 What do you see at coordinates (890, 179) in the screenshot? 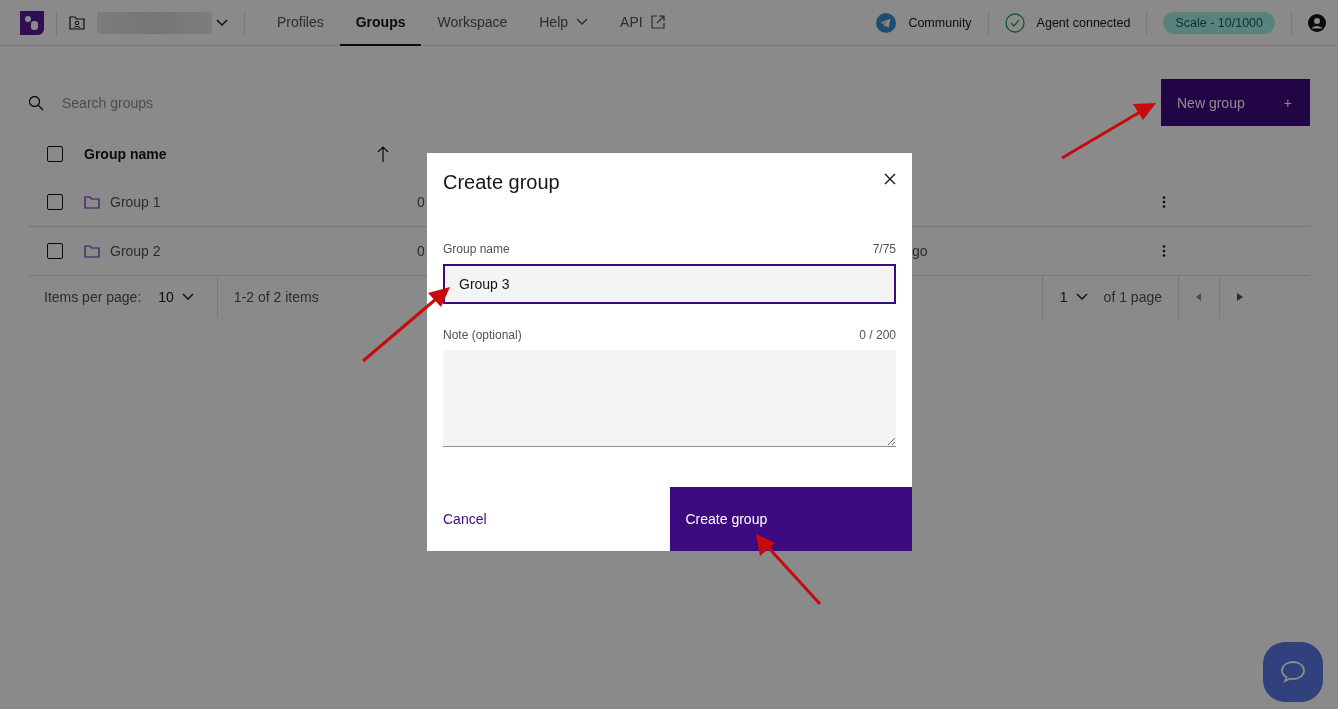
I see `close-icon` at bounding box center [890, 179].